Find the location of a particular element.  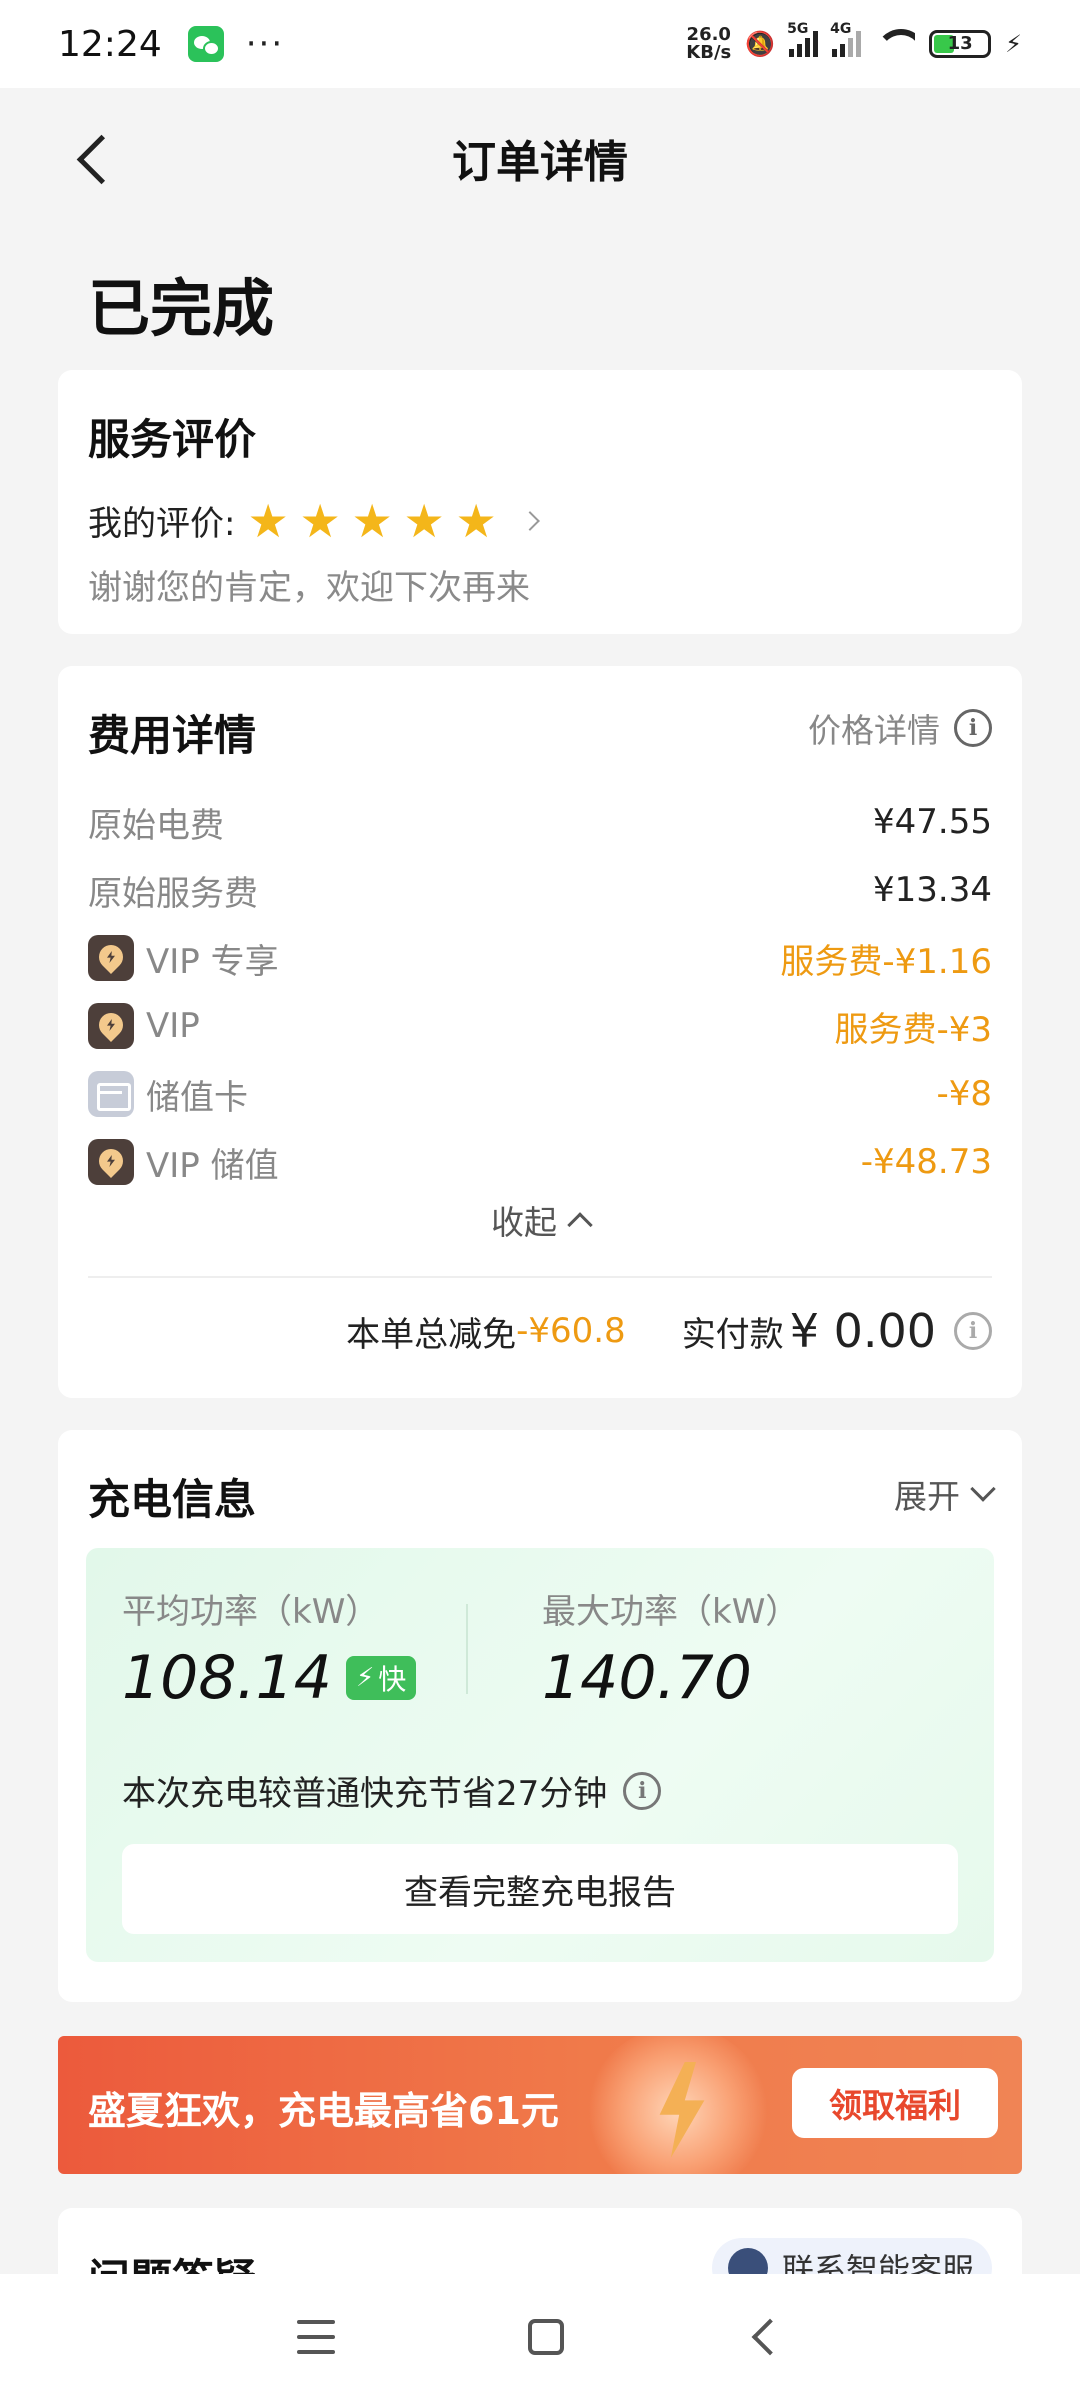

fee-row-value: ¥13.34 is located at coordinates (932, 890).